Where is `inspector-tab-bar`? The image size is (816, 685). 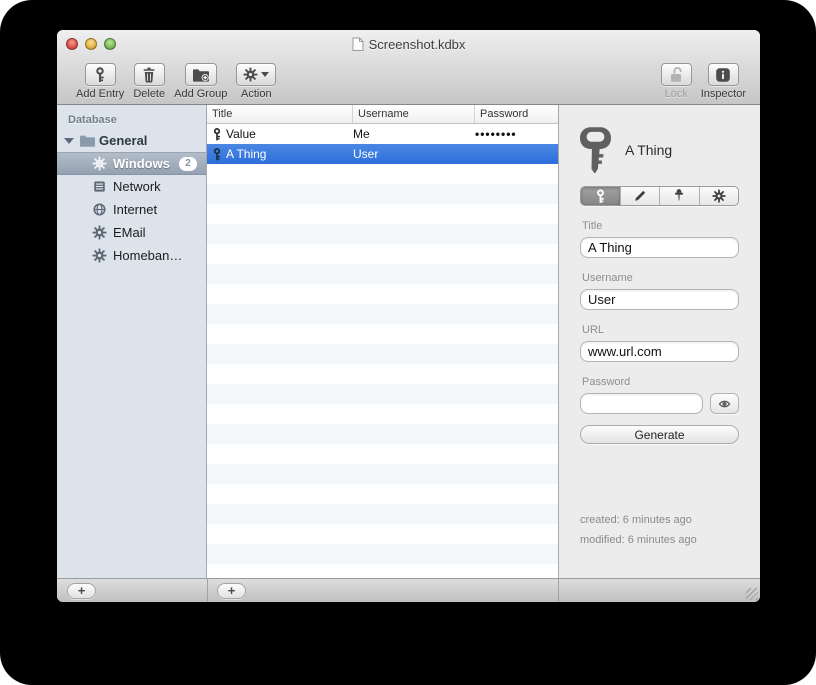 inspector-tab-bar is located at coordinates (659, 196).